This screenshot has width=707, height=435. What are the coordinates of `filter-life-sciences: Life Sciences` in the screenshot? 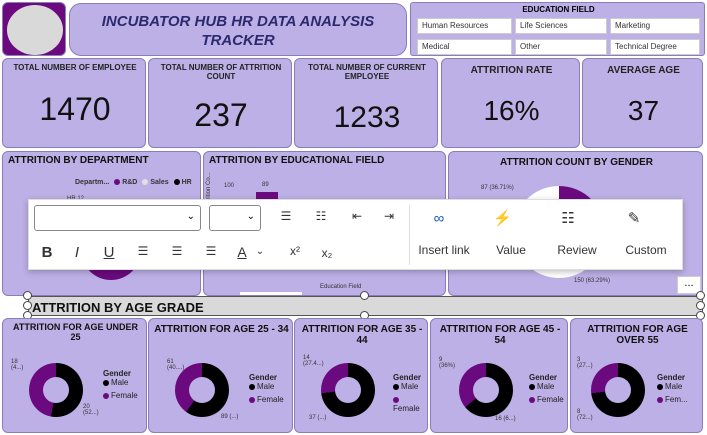 It's located at (561, 26).